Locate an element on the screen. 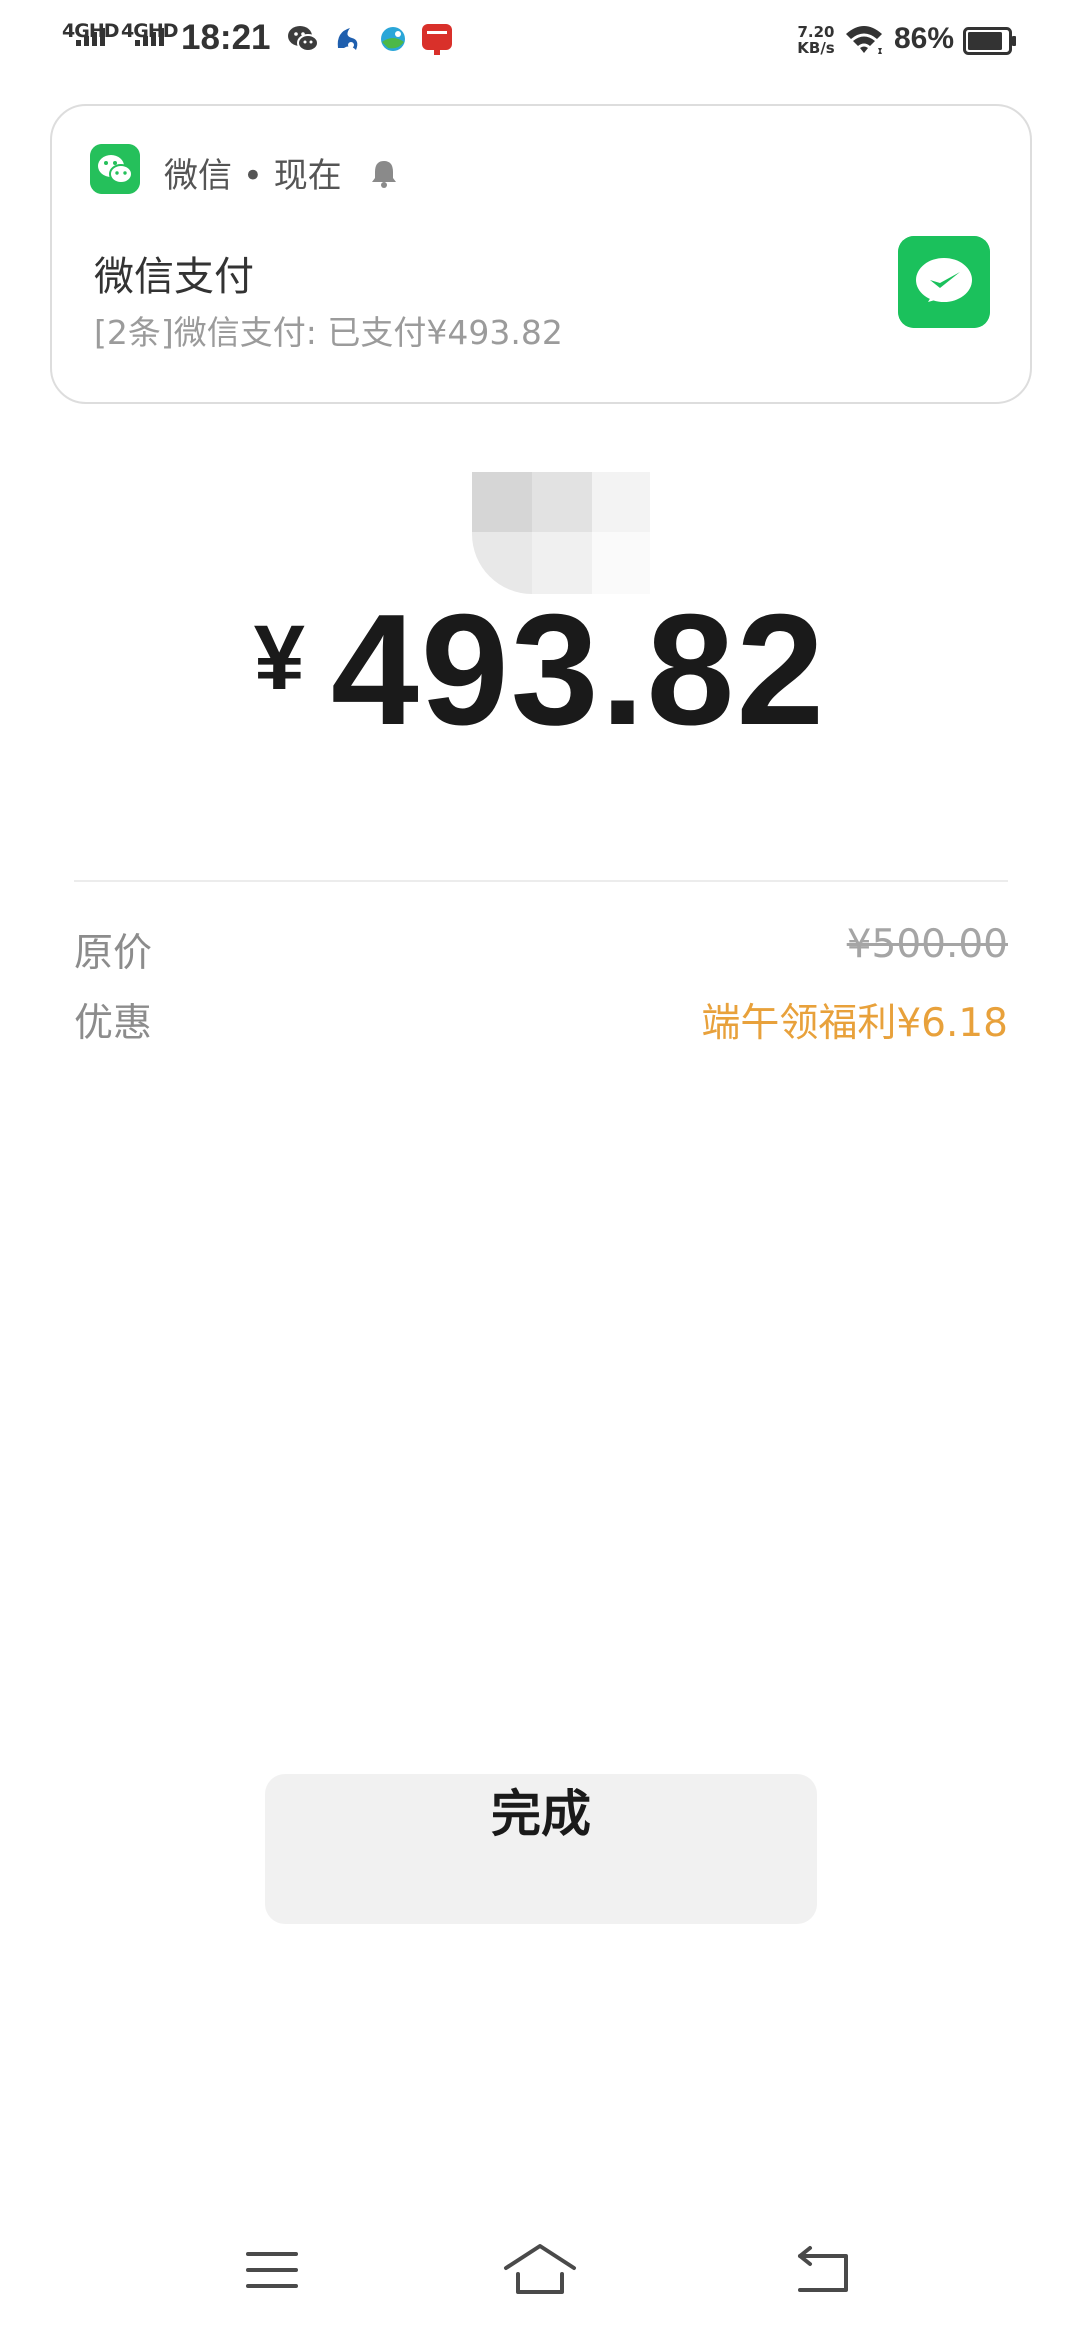 The width and height of the screenshot is (1080, 2340). wechat-pay-icon is located at coordinates (944, 282).